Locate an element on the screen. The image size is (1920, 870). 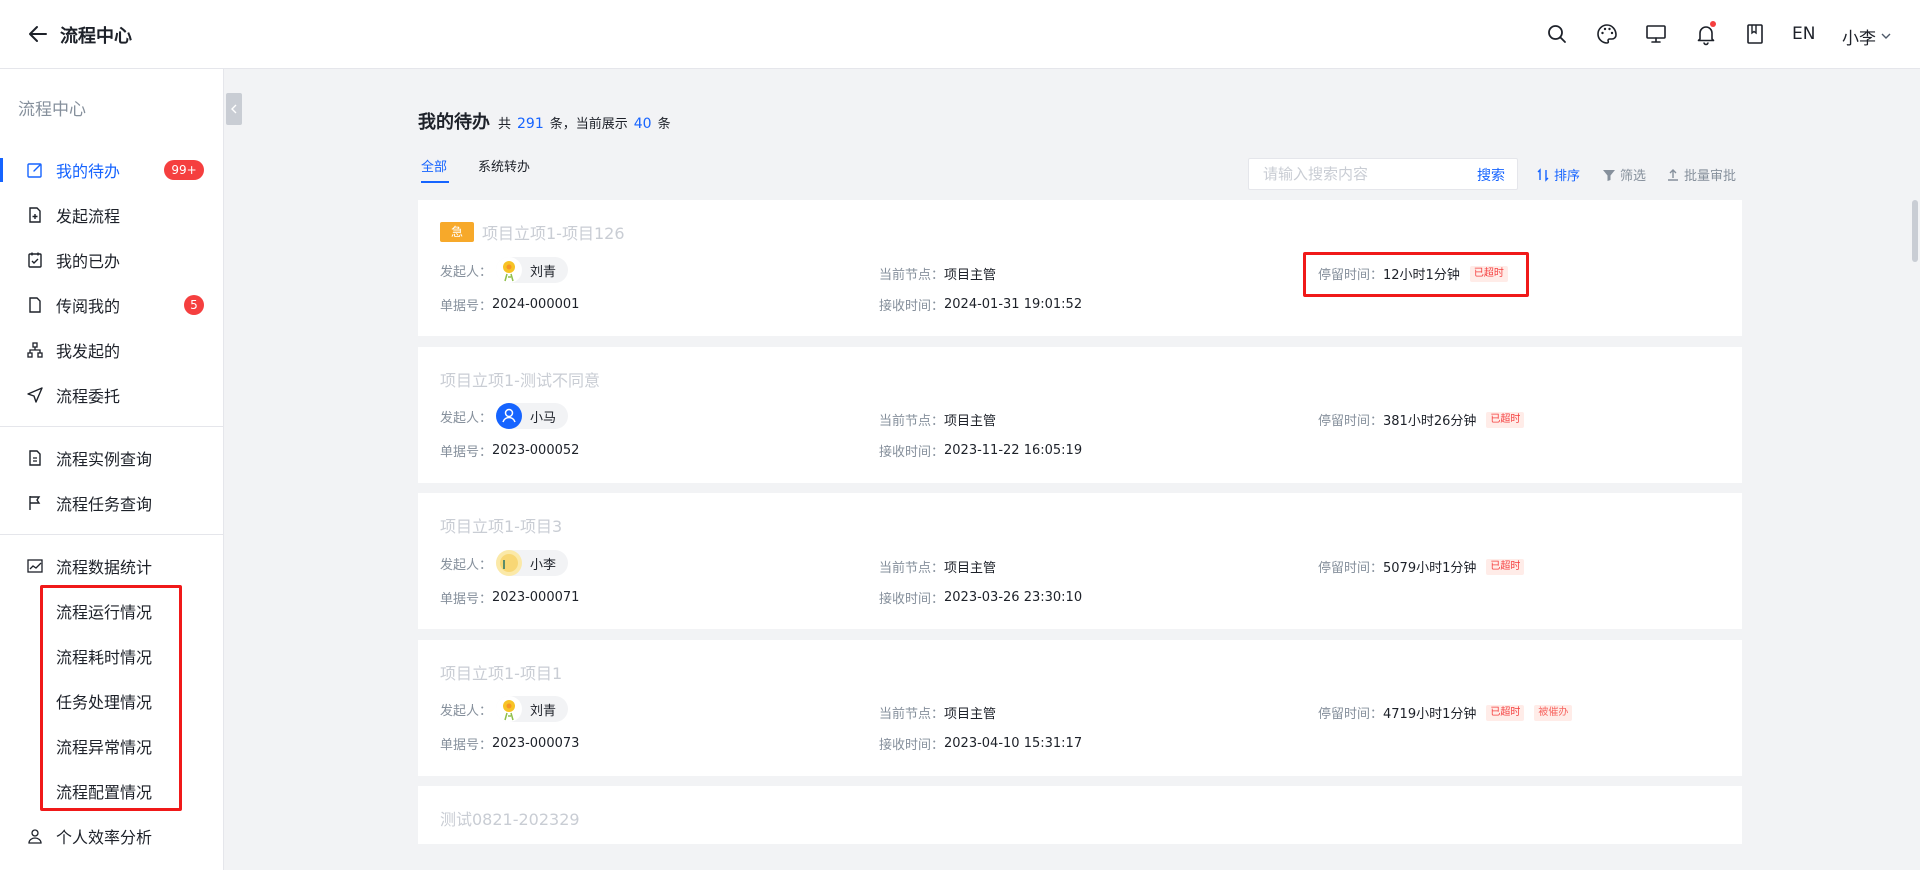
urgent-badge: 急 is located at coordinates (457, 232).